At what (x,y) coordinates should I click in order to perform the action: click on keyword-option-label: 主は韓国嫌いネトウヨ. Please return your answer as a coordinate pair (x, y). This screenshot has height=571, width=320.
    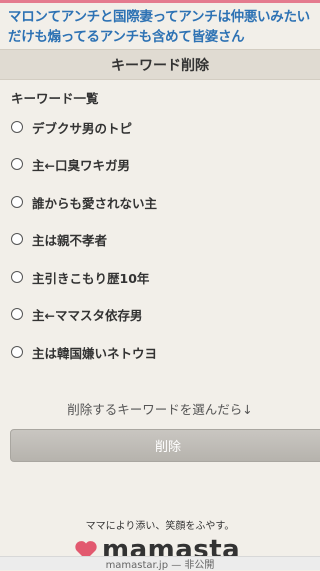
    Looking at the image, I should click on (95, 353).